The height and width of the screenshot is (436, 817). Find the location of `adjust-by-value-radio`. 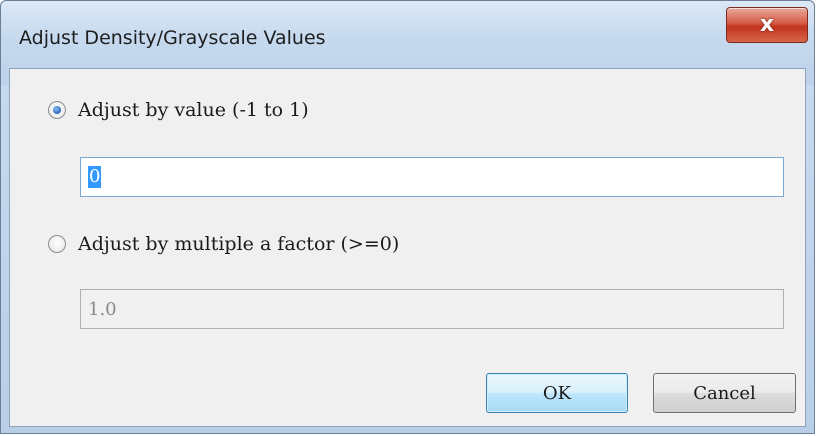

adjust-by-value-radio is located at coordinates (57, 110).